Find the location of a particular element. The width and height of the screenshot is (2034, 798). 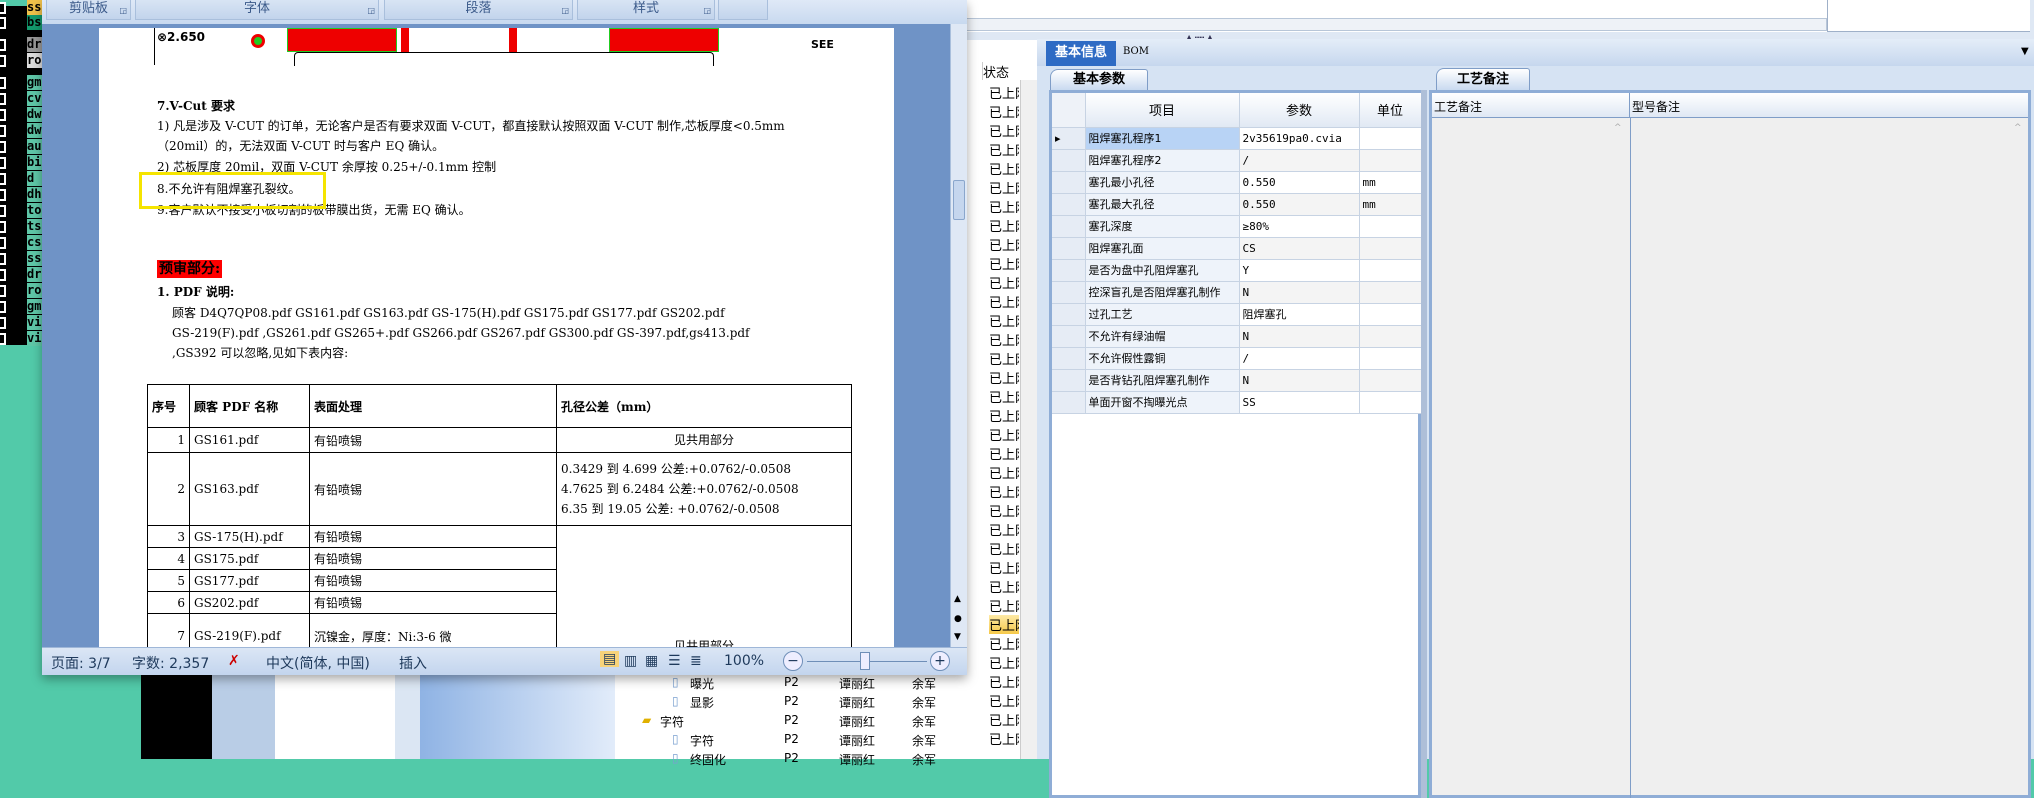

print-layout-icon: ▤ is located at coordinates (610, 659).